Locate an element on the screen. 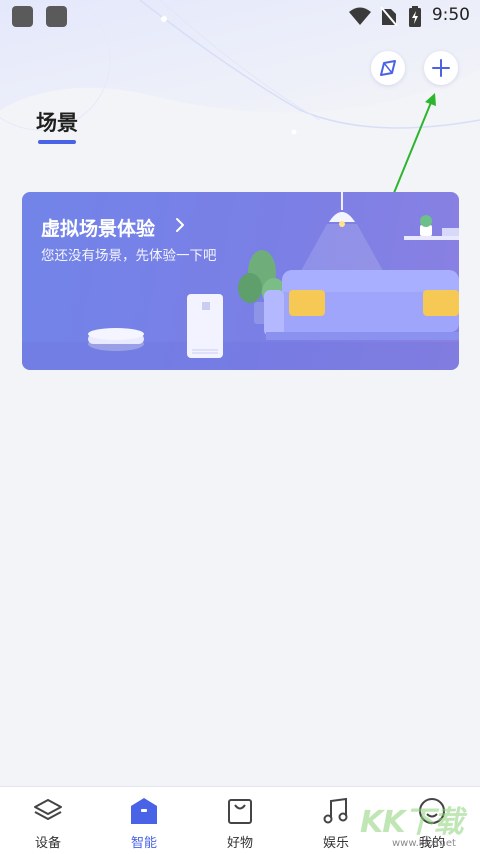 This screenshot has height=854, width=480. smart-home-icon is located at coordinates (144, 811).